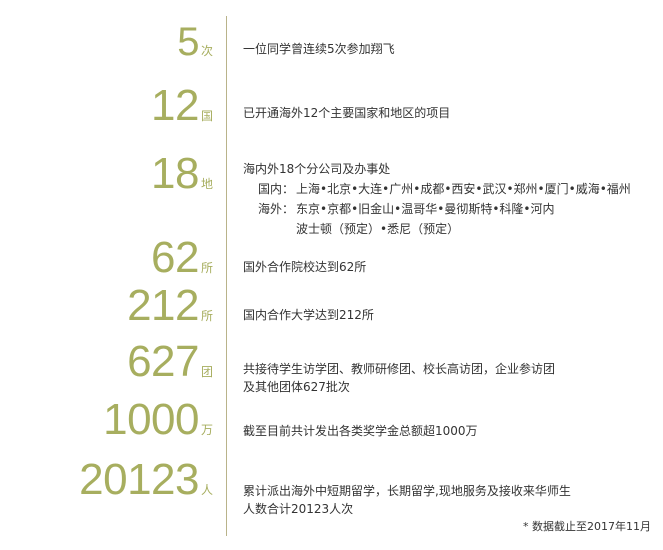 This screenshot has width=663, height=550. What do you see at coordinates (106, 306) in the screenshot?
I see `stat-number-212: 212 所` at bounding box center [106, 306].